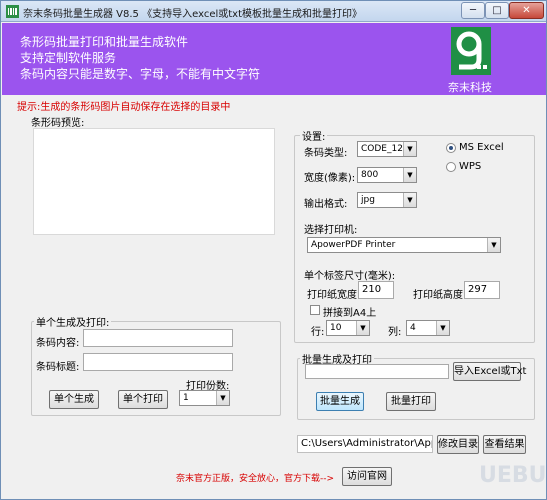  Describe the element at coordinates (367, 476) in the screenshot. I see `visit-website-button: 访问官网` at that location.